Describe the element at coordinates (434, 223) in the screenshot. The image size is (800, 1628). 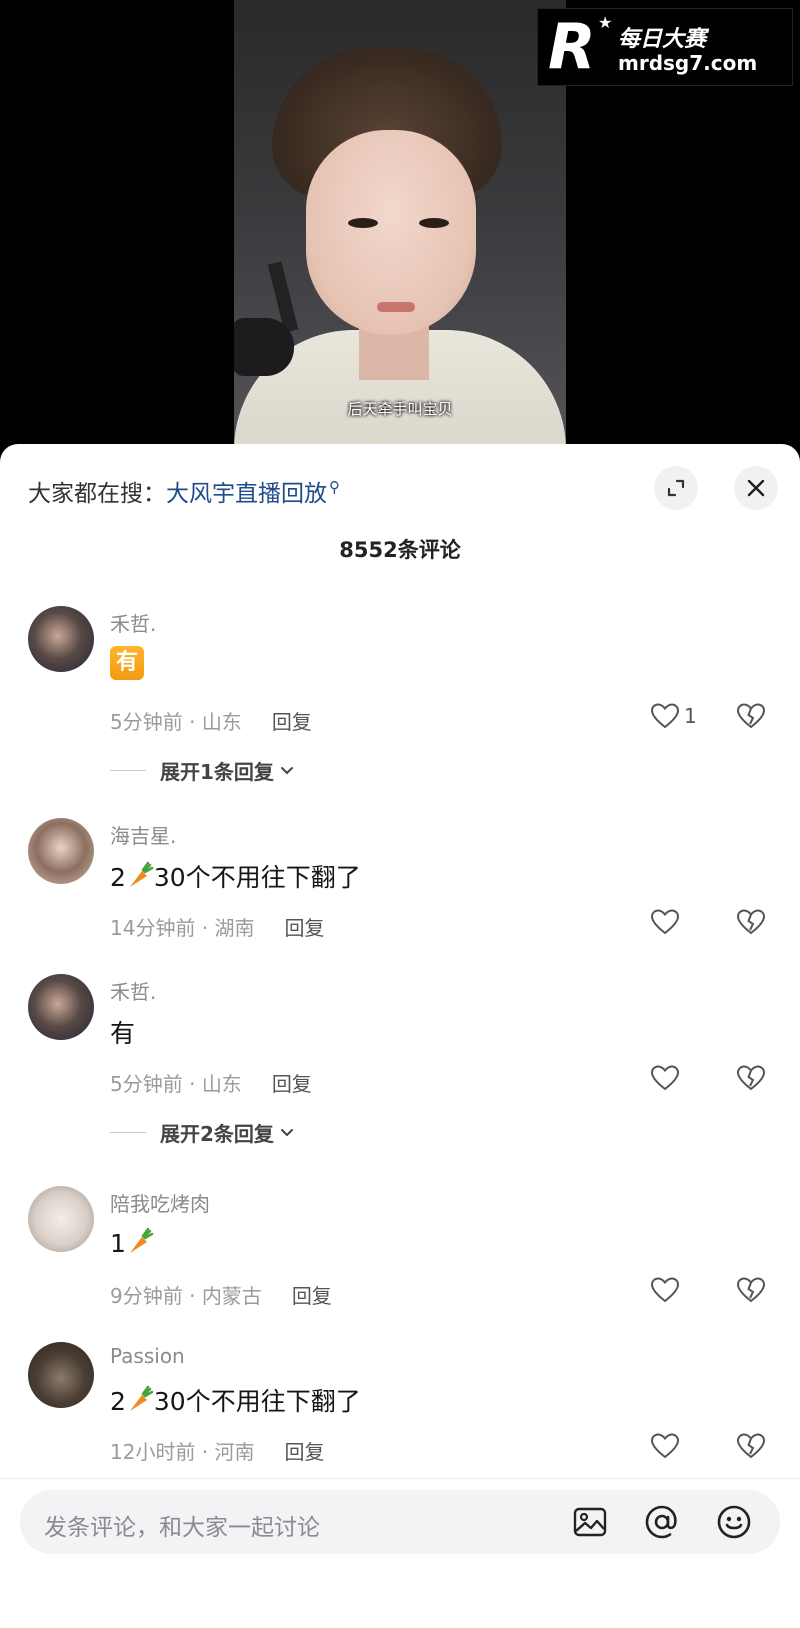
I see `person-eye-right` at that location.